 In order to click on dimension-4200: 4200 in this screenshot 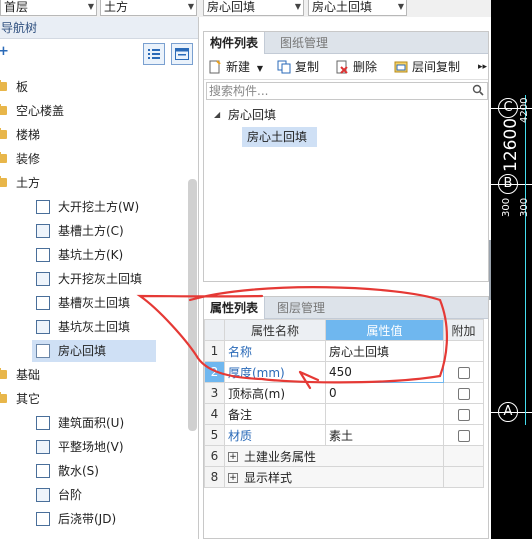, I will do `click(524, 110)`.